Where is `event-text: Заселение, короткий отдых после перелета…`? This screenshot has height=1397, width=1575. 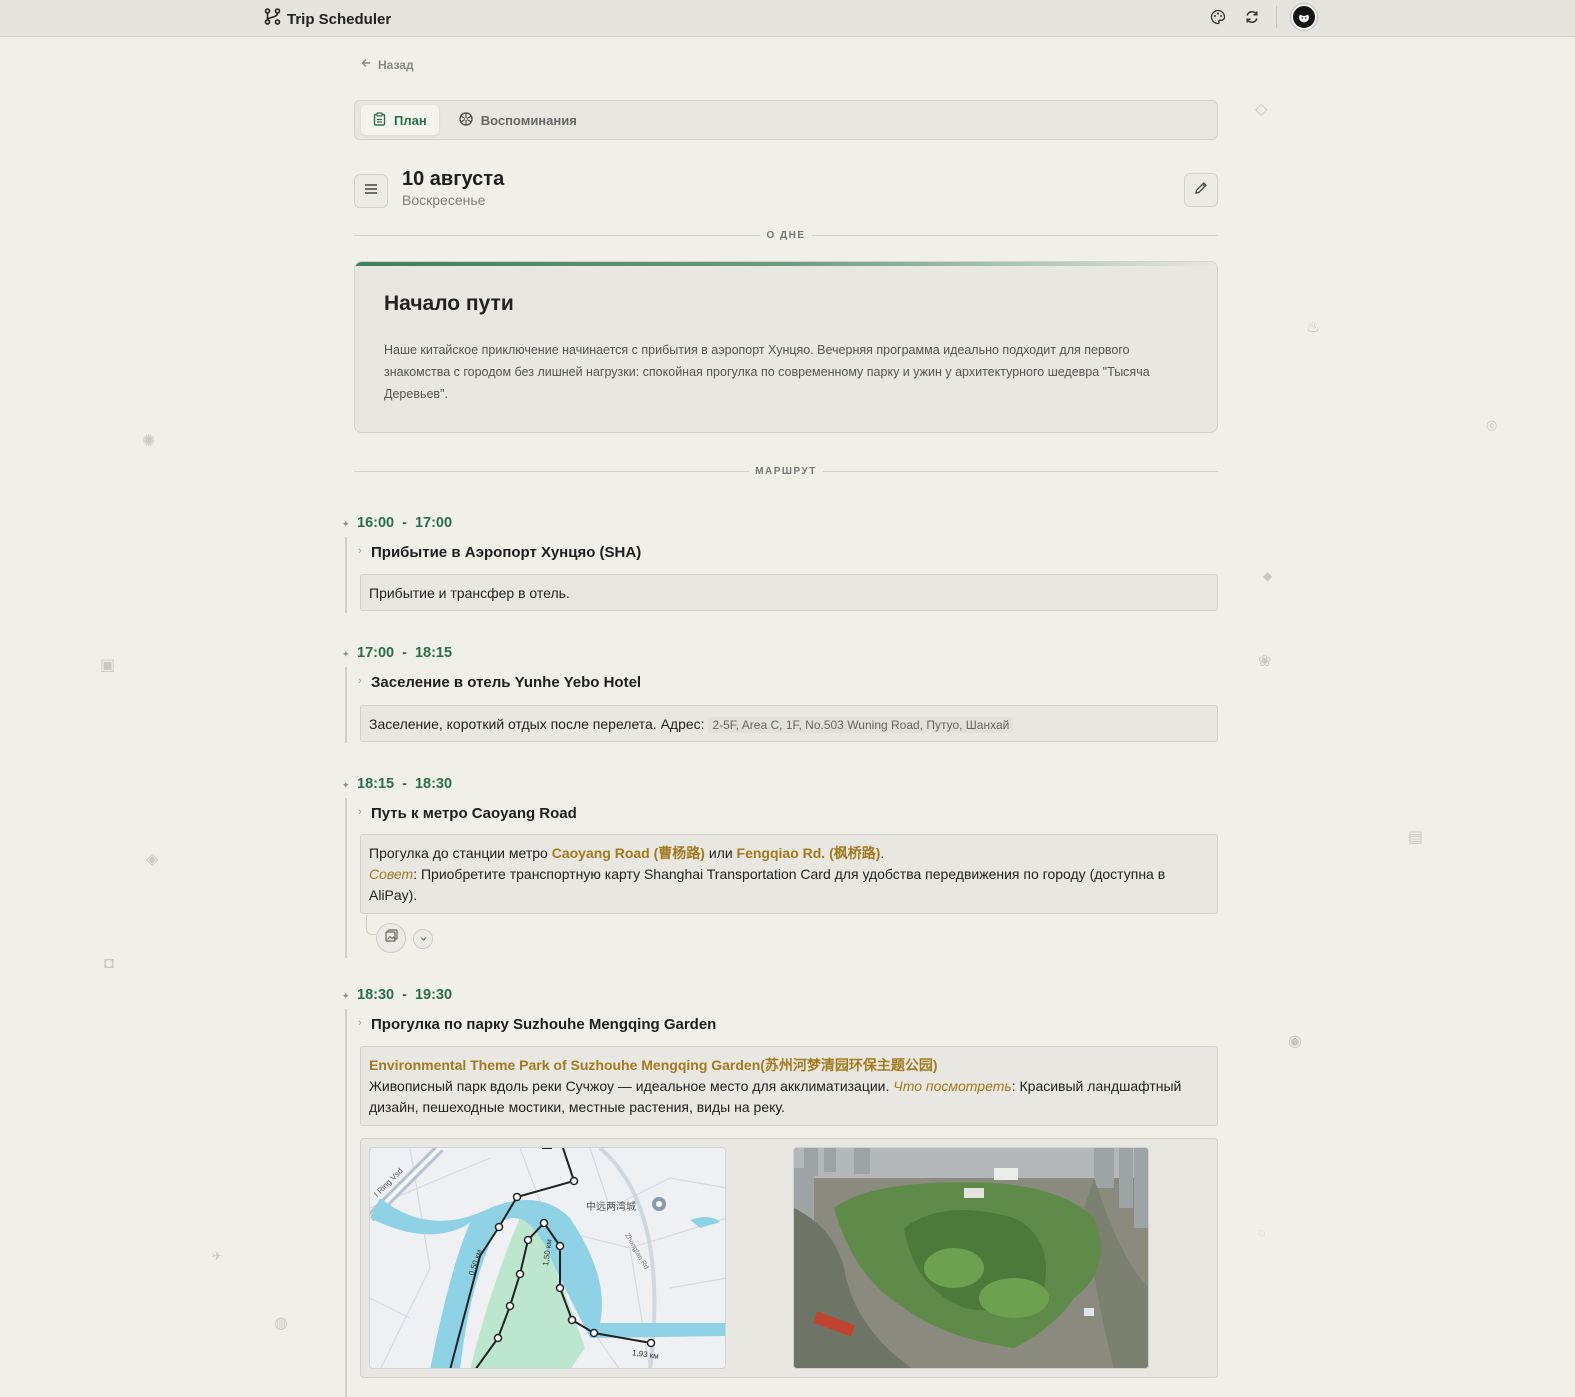
event-text: Заселение, короткий отдых после перелета… is located at coordinates (537, 724).